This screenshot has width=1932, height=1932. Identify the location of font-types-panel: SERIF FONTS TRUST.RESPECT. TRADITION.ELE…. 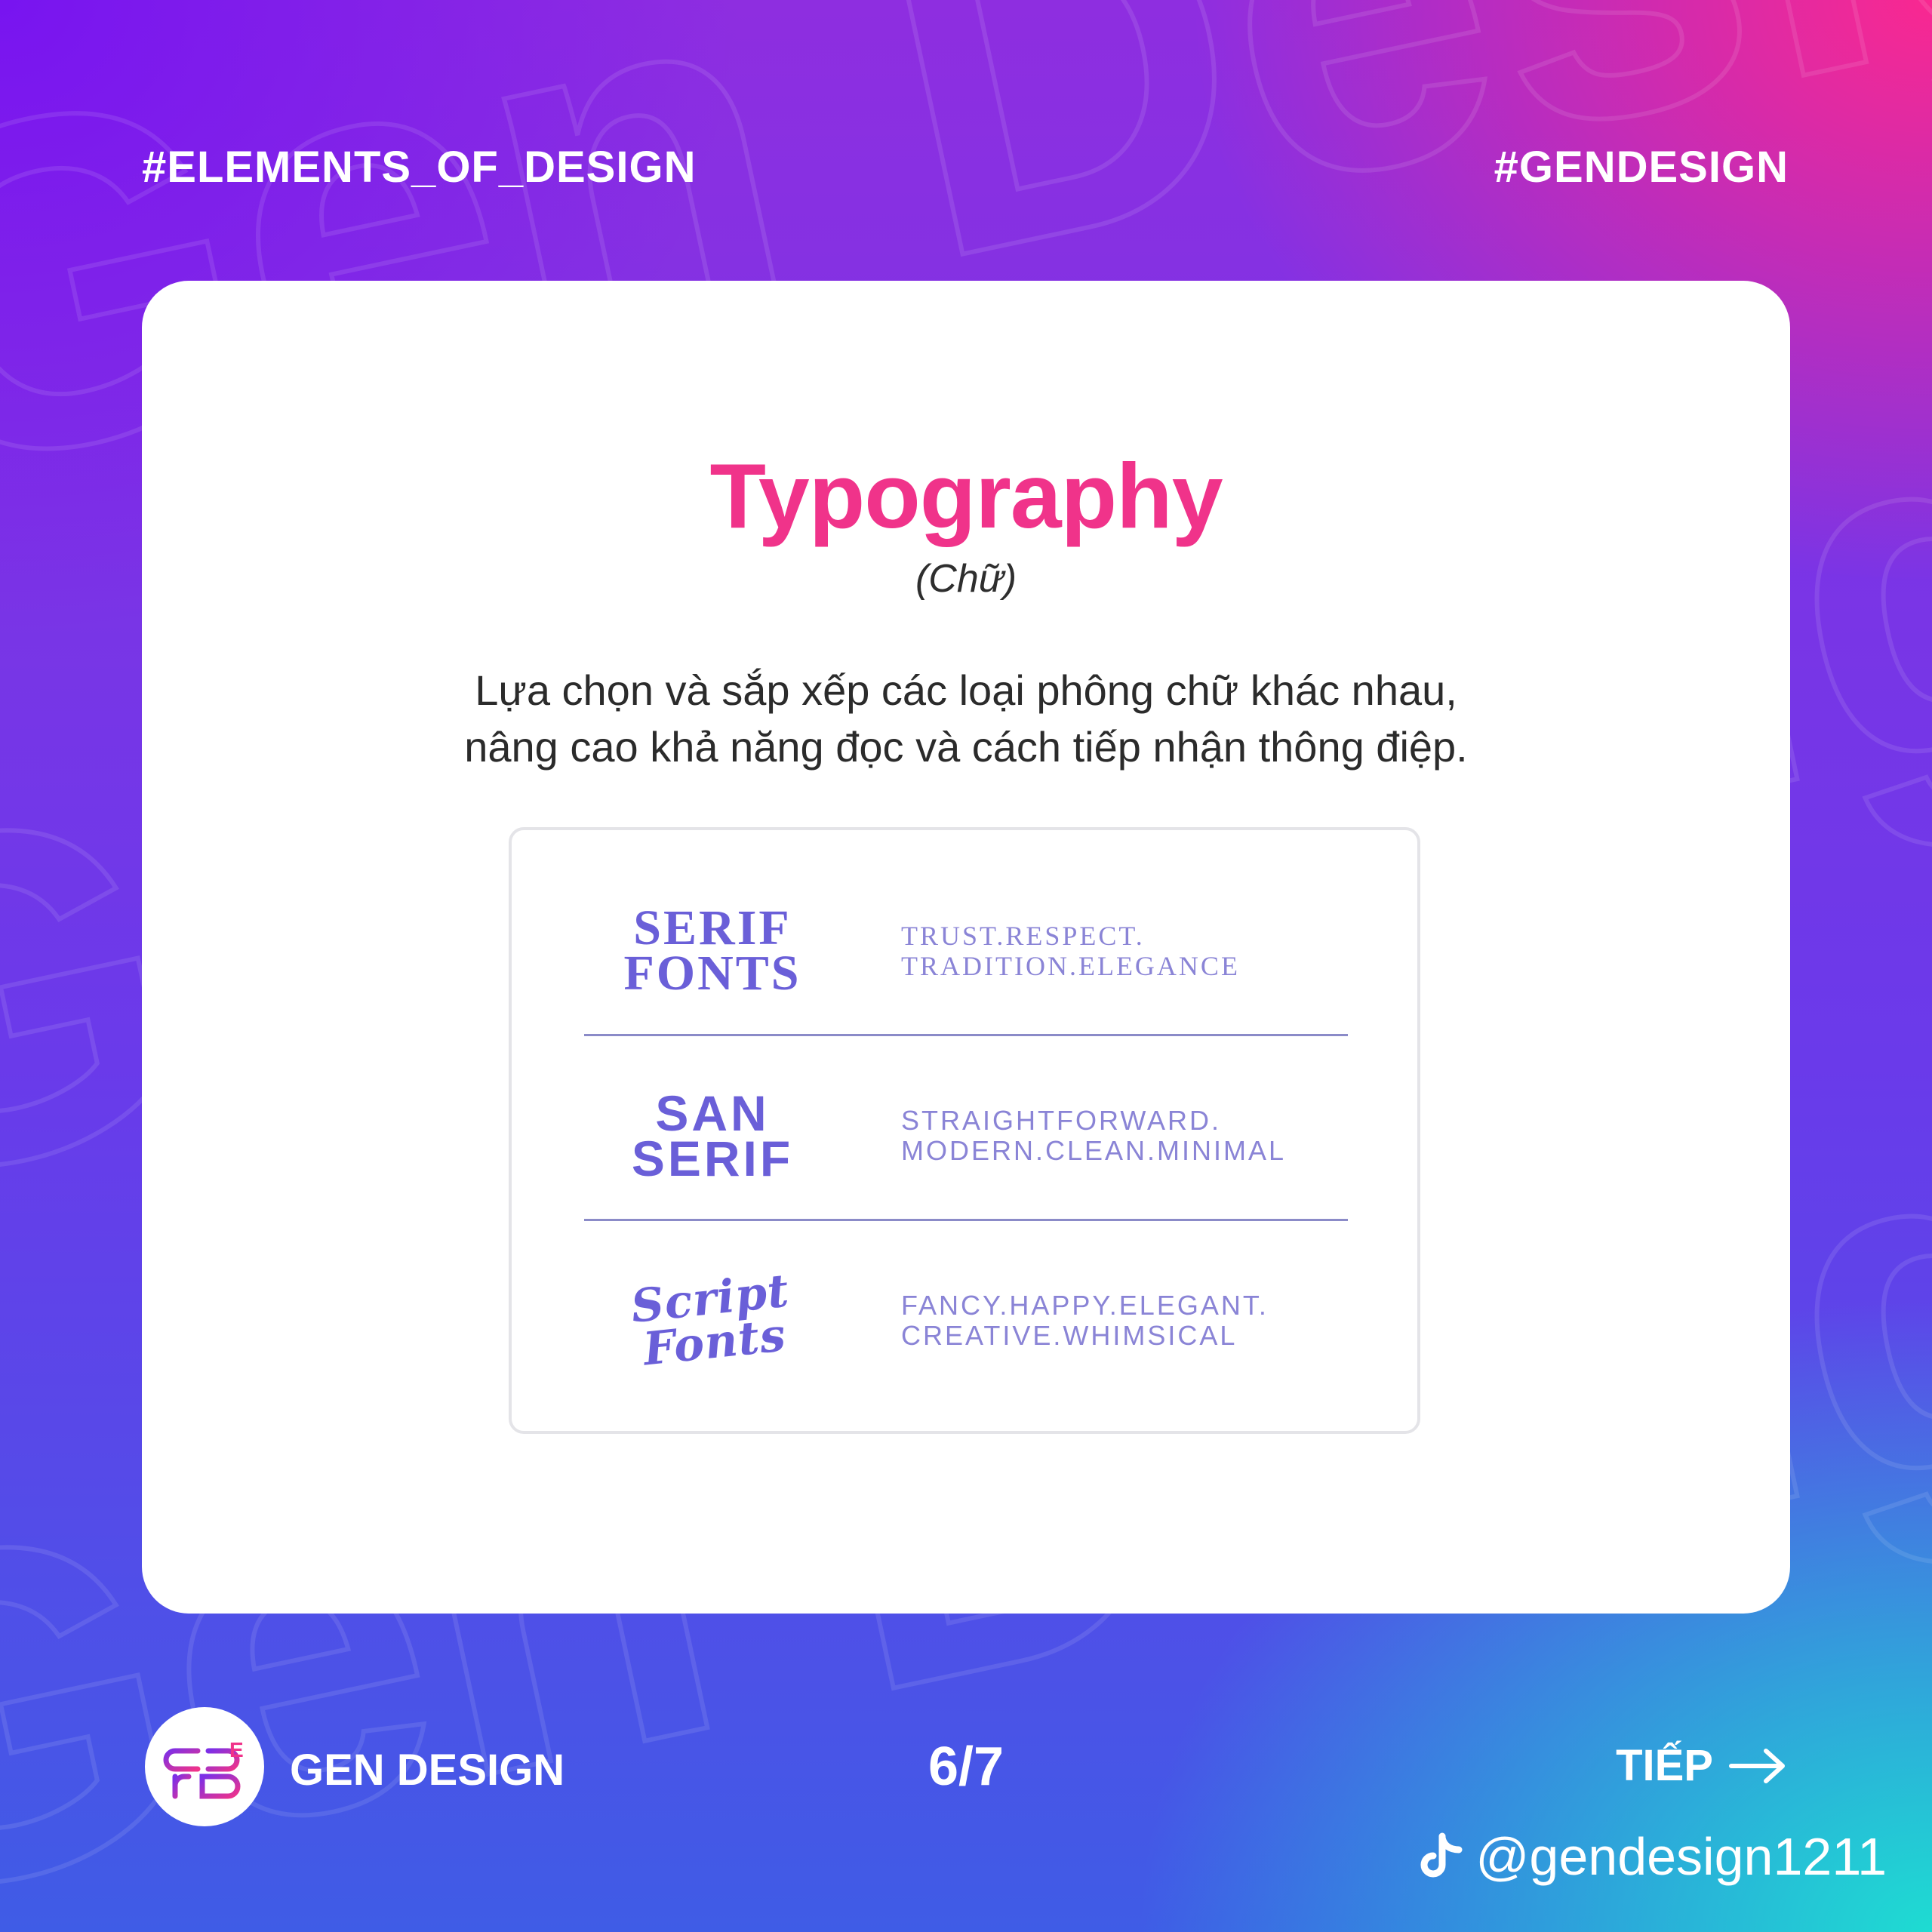
(964, 1130).